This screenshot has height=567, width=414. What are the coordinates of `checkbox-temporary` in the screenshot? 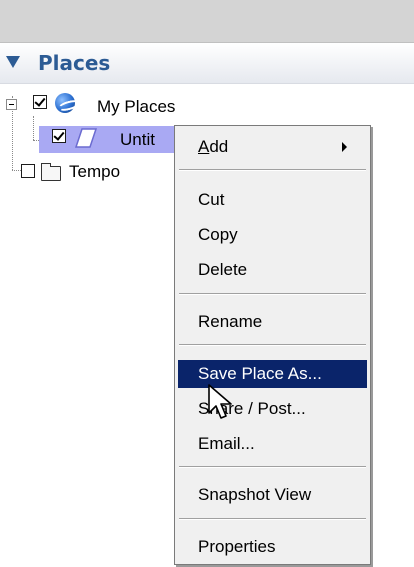 It's located at (28, 171).